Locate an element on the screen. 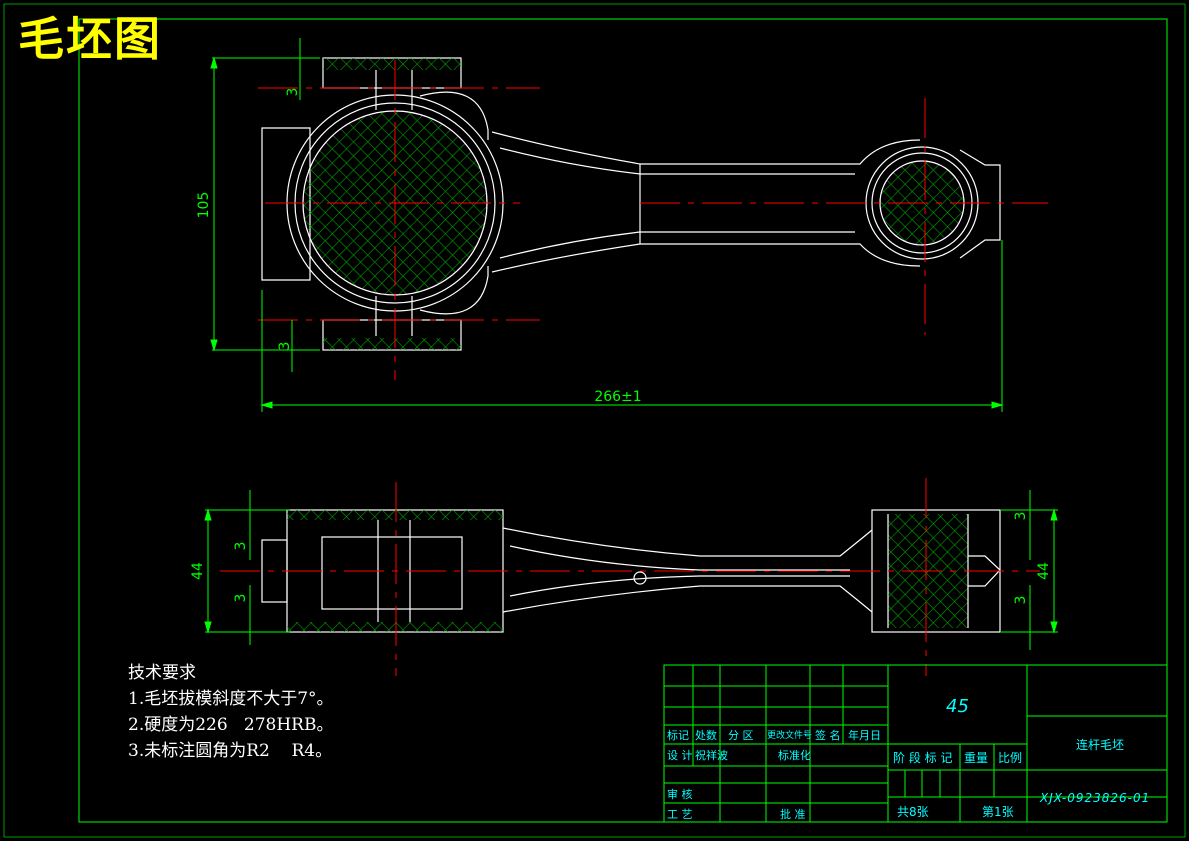 The width and height of the screenshot is (1189, 841). tb-hdr-sign: 签 名 is located at coordinates (828, 735).